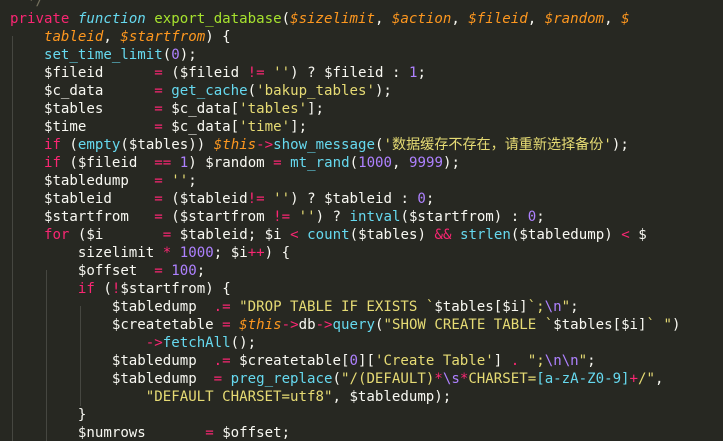 The width and height of the screenshot is (723, 441). I want to click on code-token: $createtable, so click(290, 361).